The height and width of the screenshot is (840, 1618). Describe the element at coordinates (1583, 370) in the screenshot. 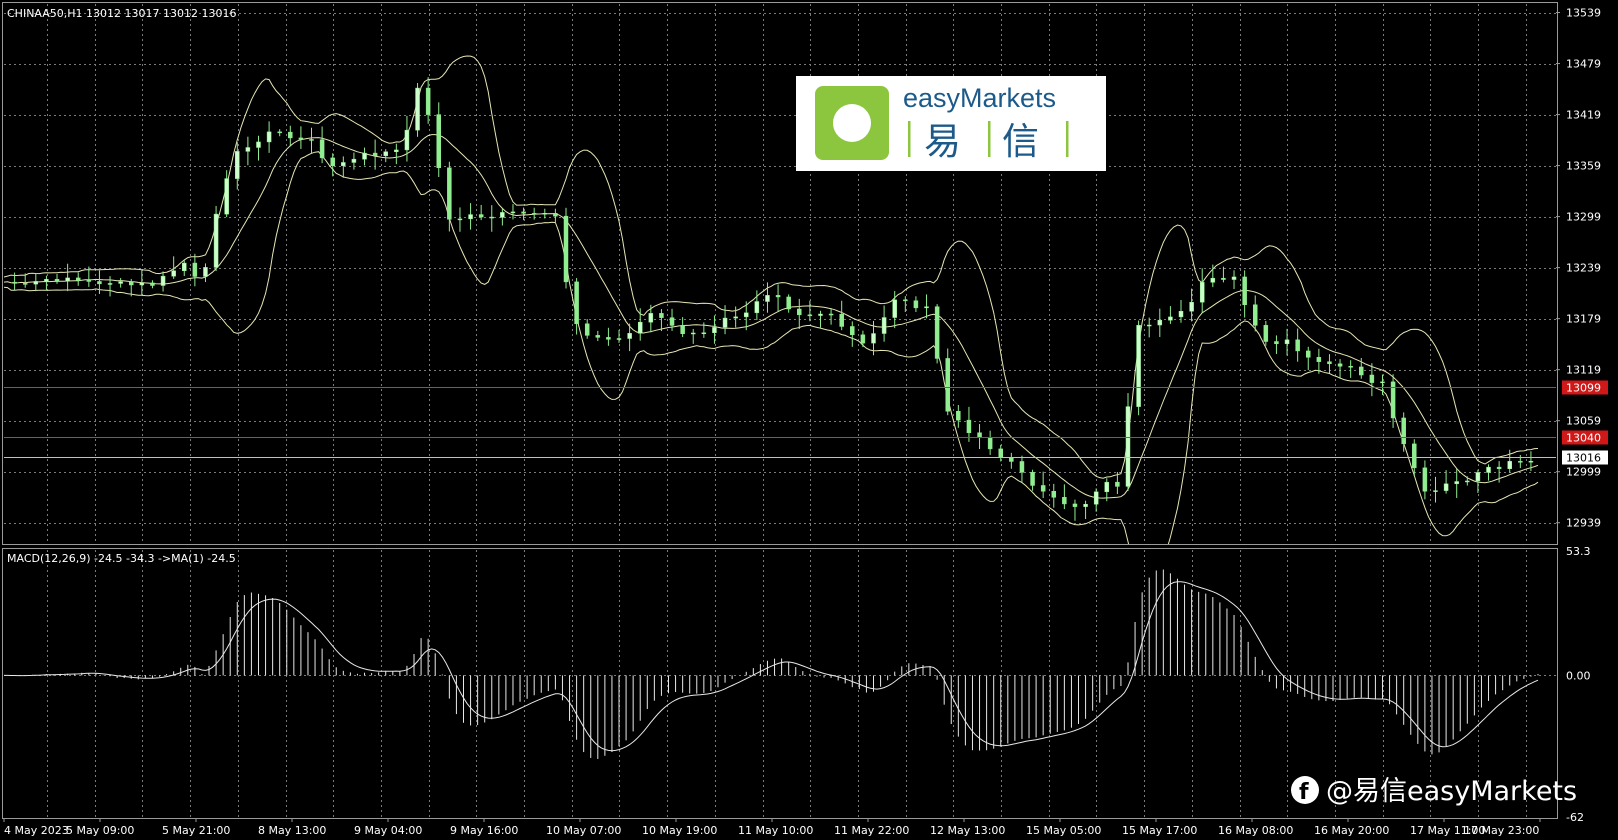

I see `price-tick-label: 13119` at that location.